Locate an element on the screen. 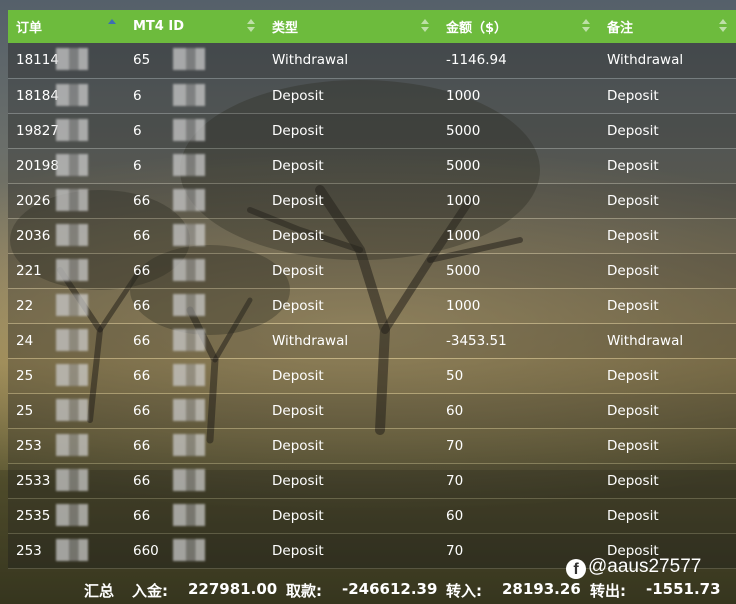  transfer-out-total: -1551.73 is located at coordinates (683, 589).